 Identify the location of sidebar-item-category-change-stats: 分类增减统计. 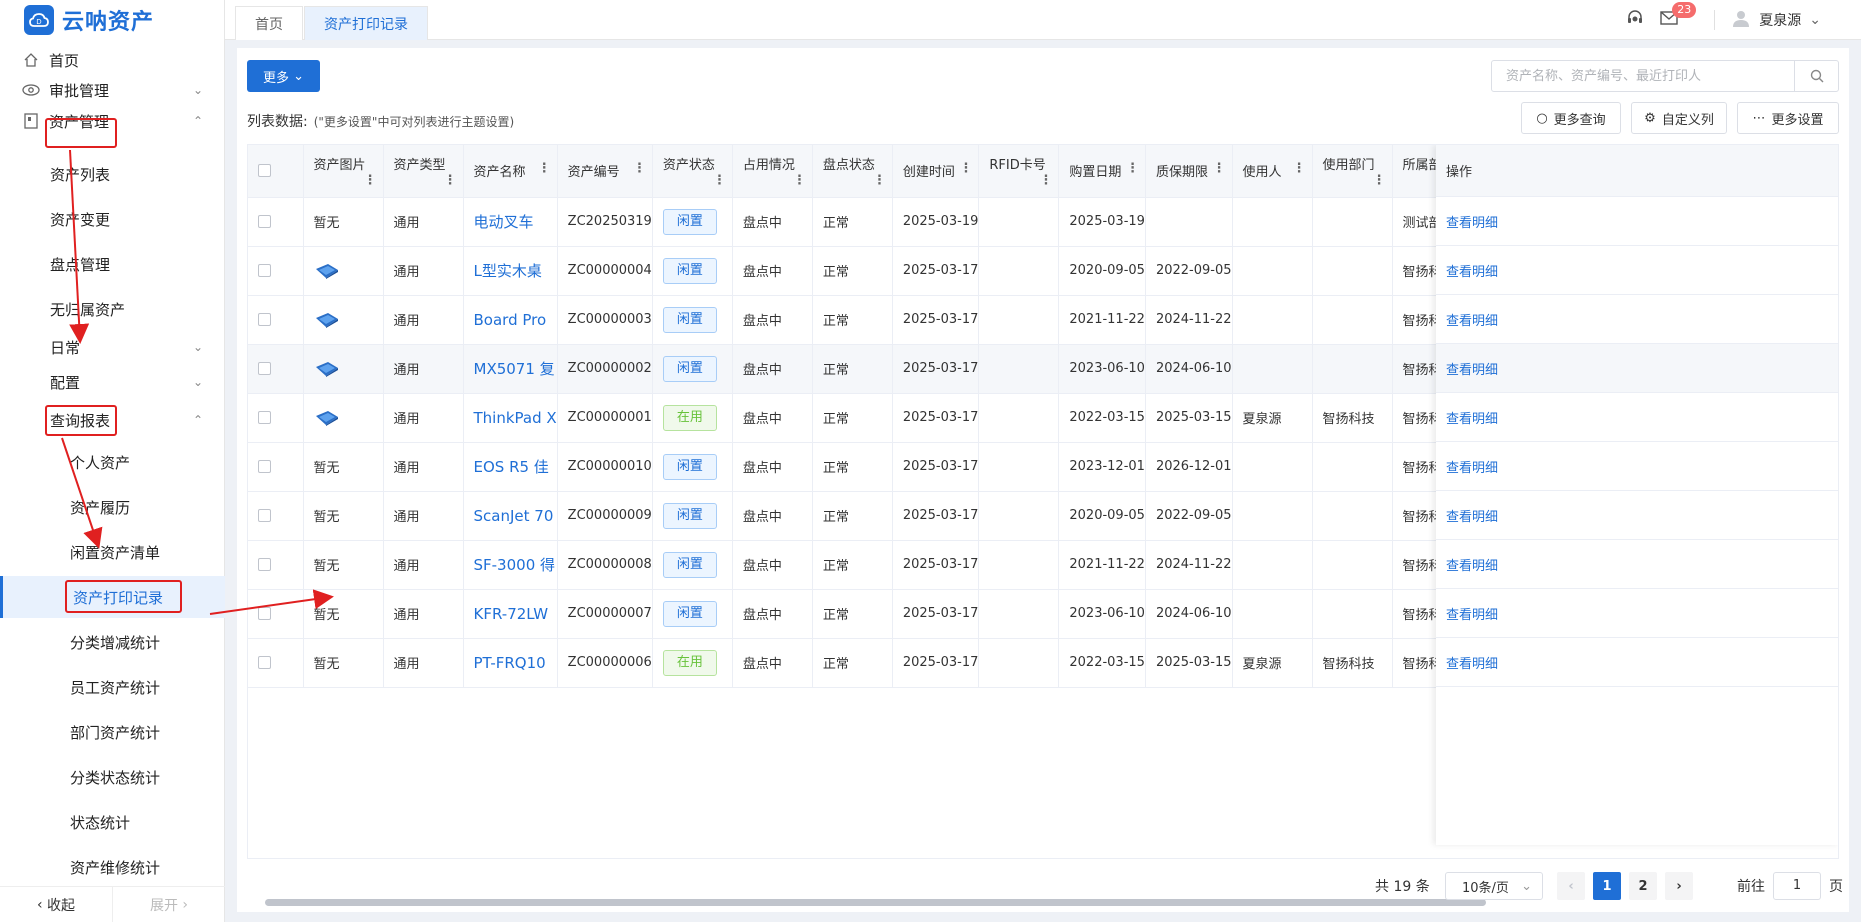
(112, 642).